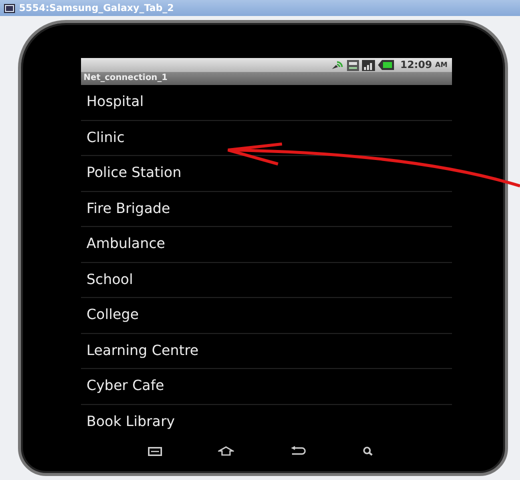 The image size is (520, 480). What do you see at coordinates (266, 78) in the screenshot?
I see `app-title-bar: Net_connection_1` at bounding box center [266, 78].